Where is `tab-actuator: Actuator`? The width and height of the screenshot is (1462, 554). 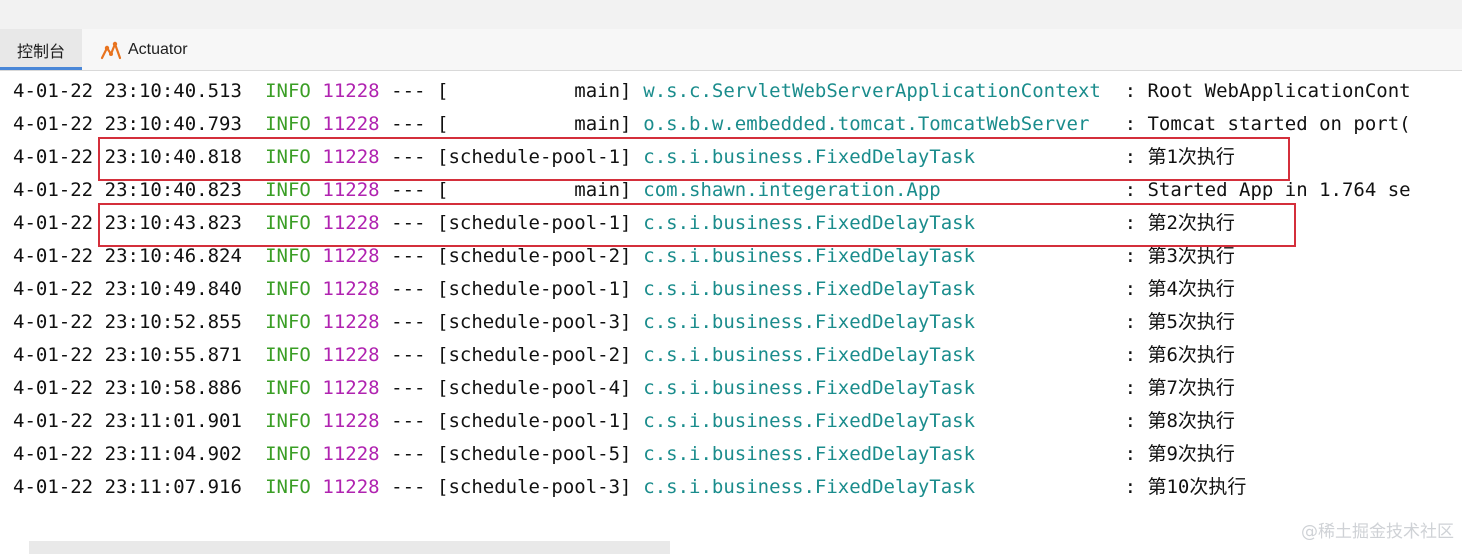
tab-actuator: Actuator is located at coordinates (144, 49).